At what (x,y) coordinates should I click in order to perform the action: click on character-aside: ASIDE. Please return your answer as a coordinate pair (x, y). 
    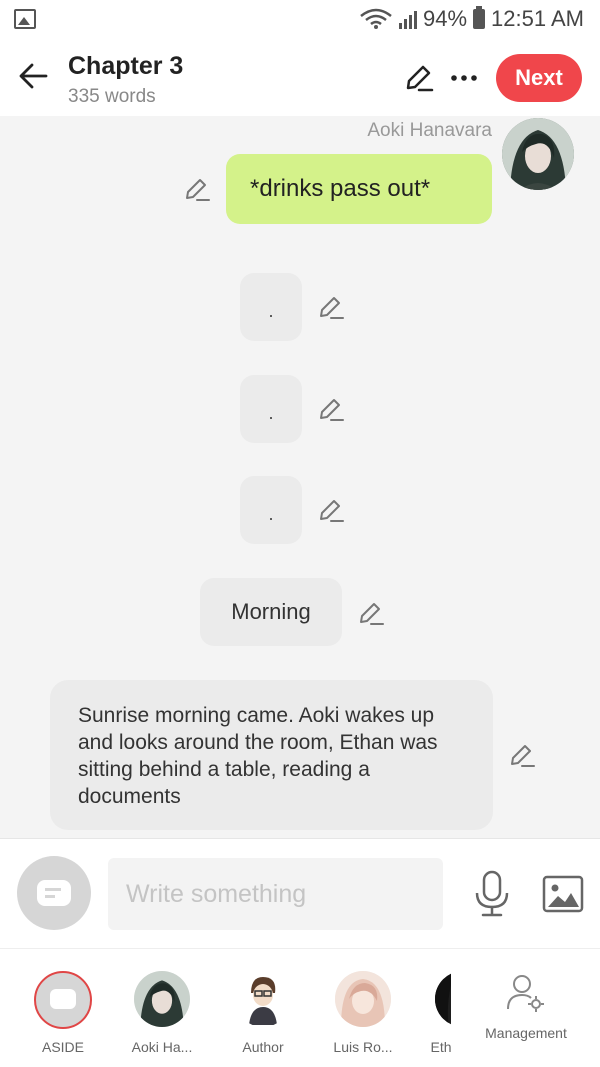
    Looking at the image, I should click on (63, 1008).